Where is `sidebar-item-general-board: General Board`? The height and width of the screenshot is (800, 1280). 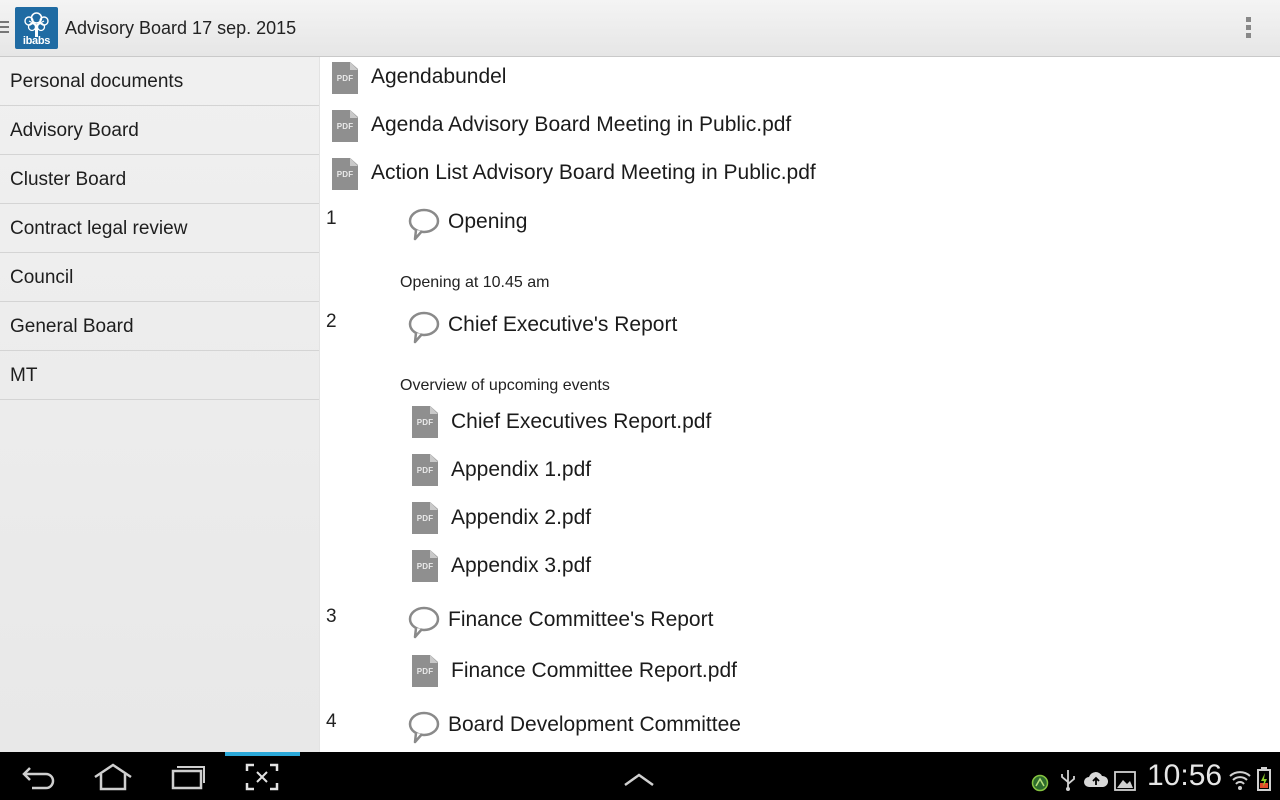 sidebar-item-general-board: General Board is located at coordinates (159, 326).